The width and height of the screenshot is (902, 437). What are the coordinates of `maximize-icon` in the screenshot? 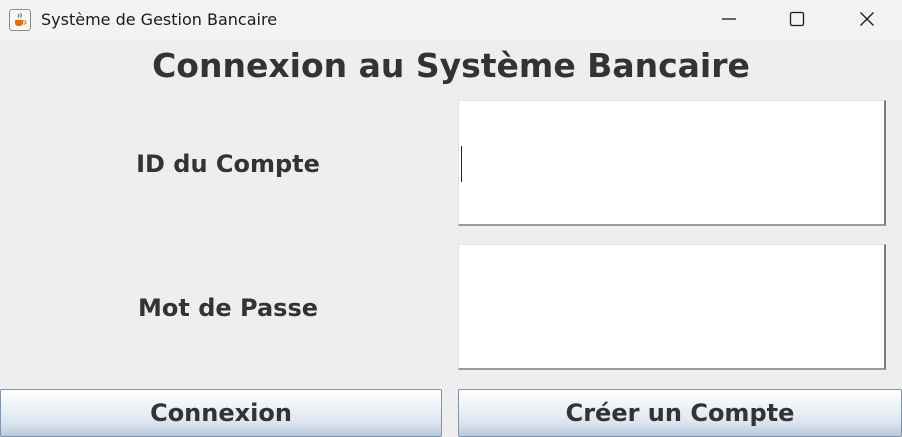 It's located at (797, 21).